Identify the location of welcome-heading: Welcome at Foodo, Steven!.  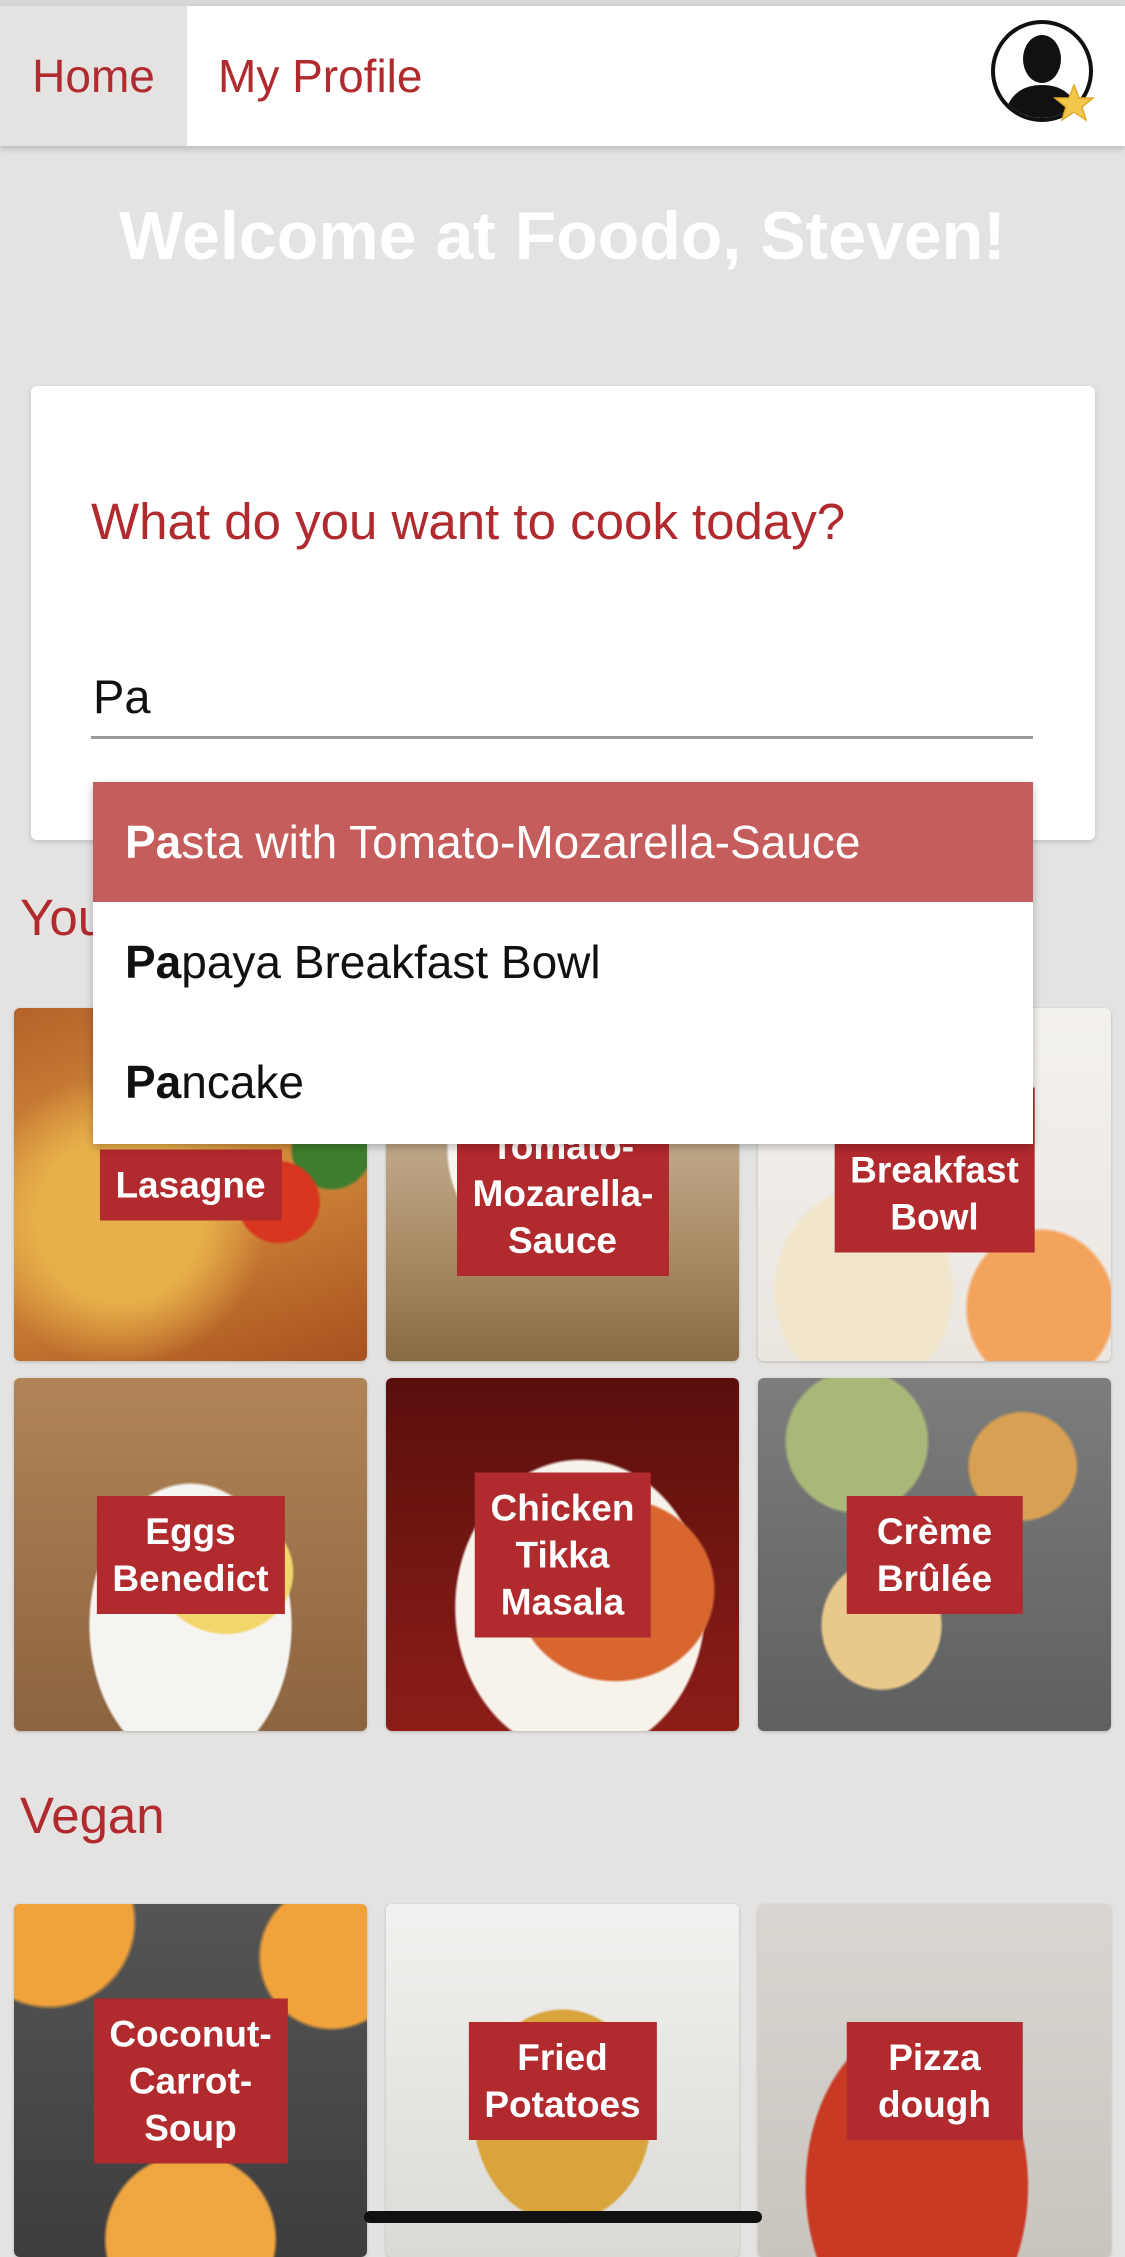
(562, 236).